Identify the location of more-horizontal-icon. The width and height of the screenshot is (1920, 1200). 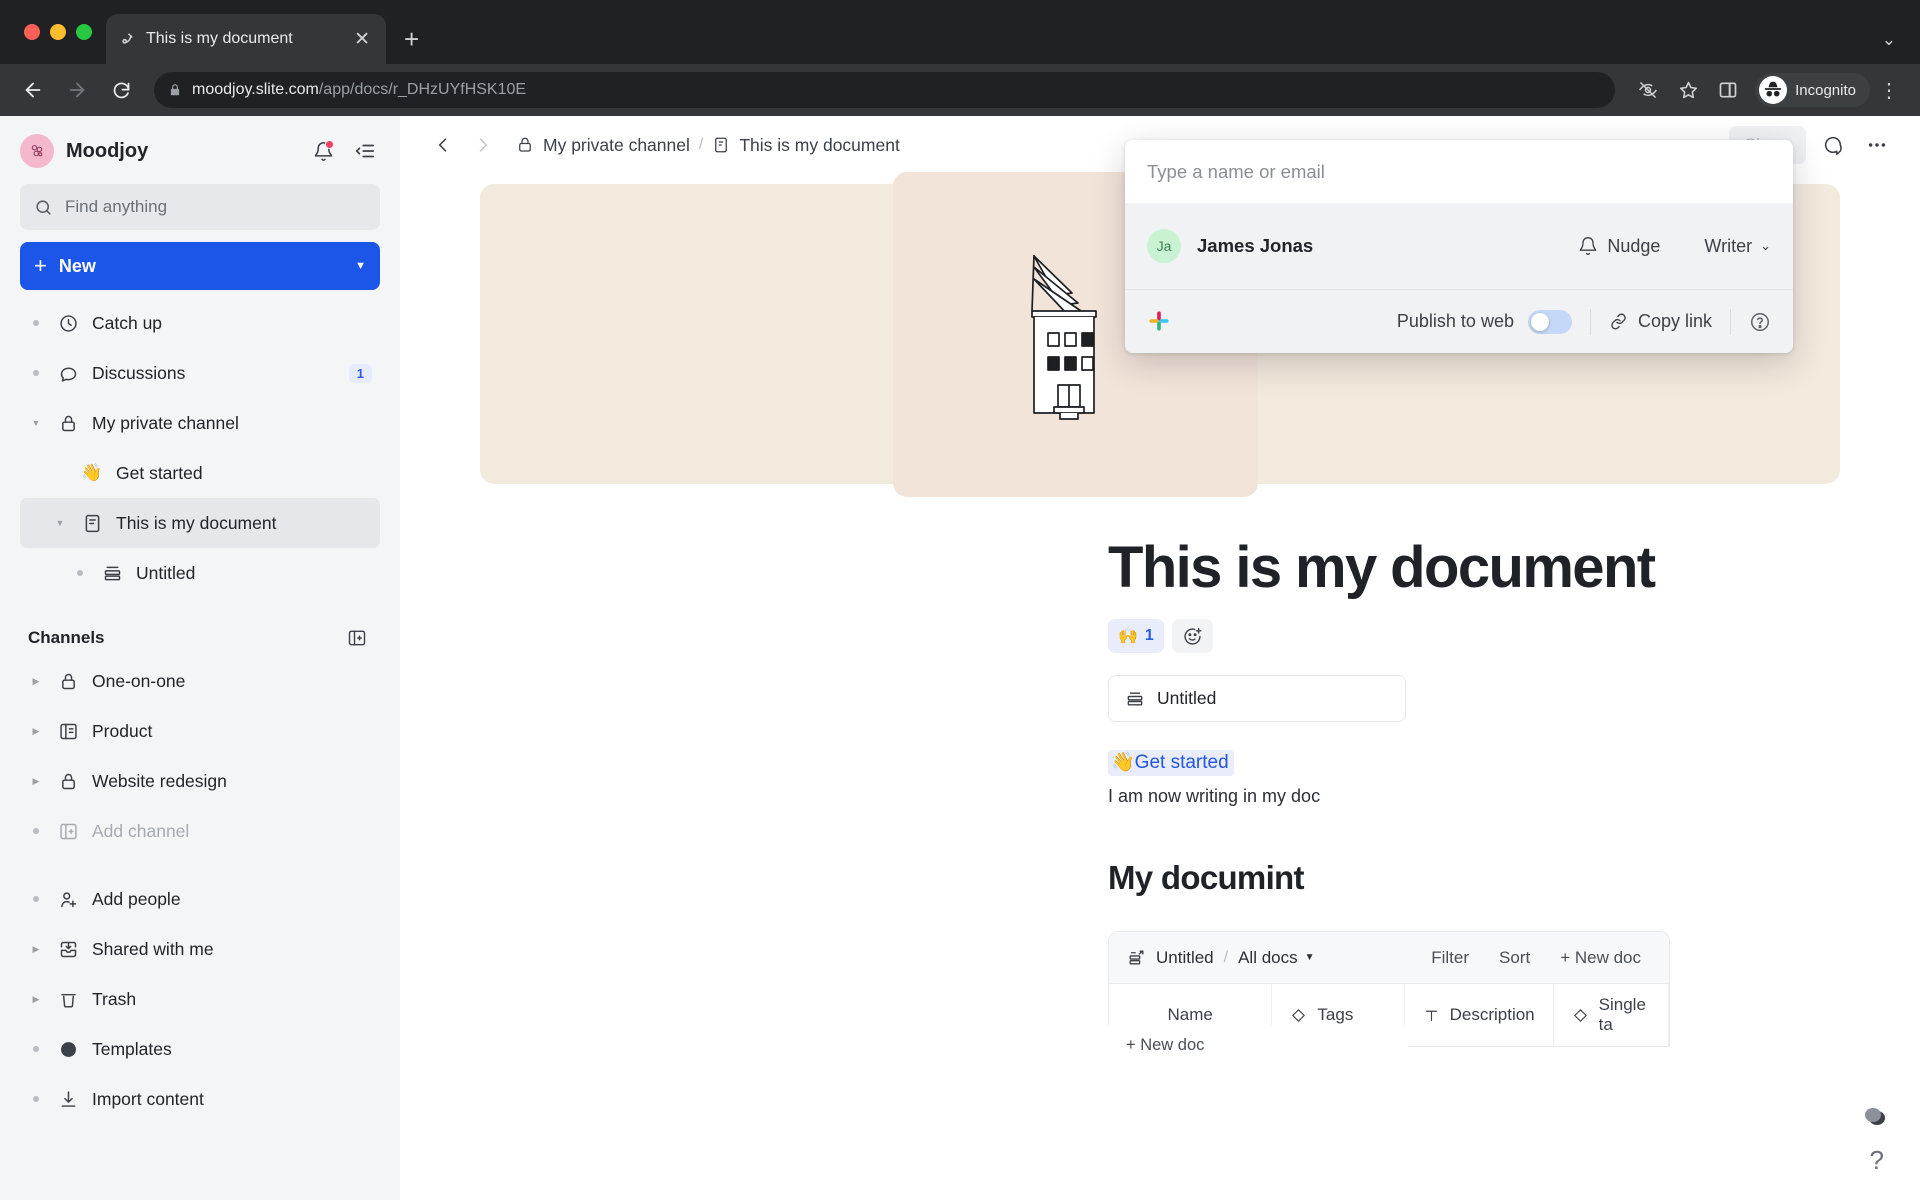
(1877, 145).